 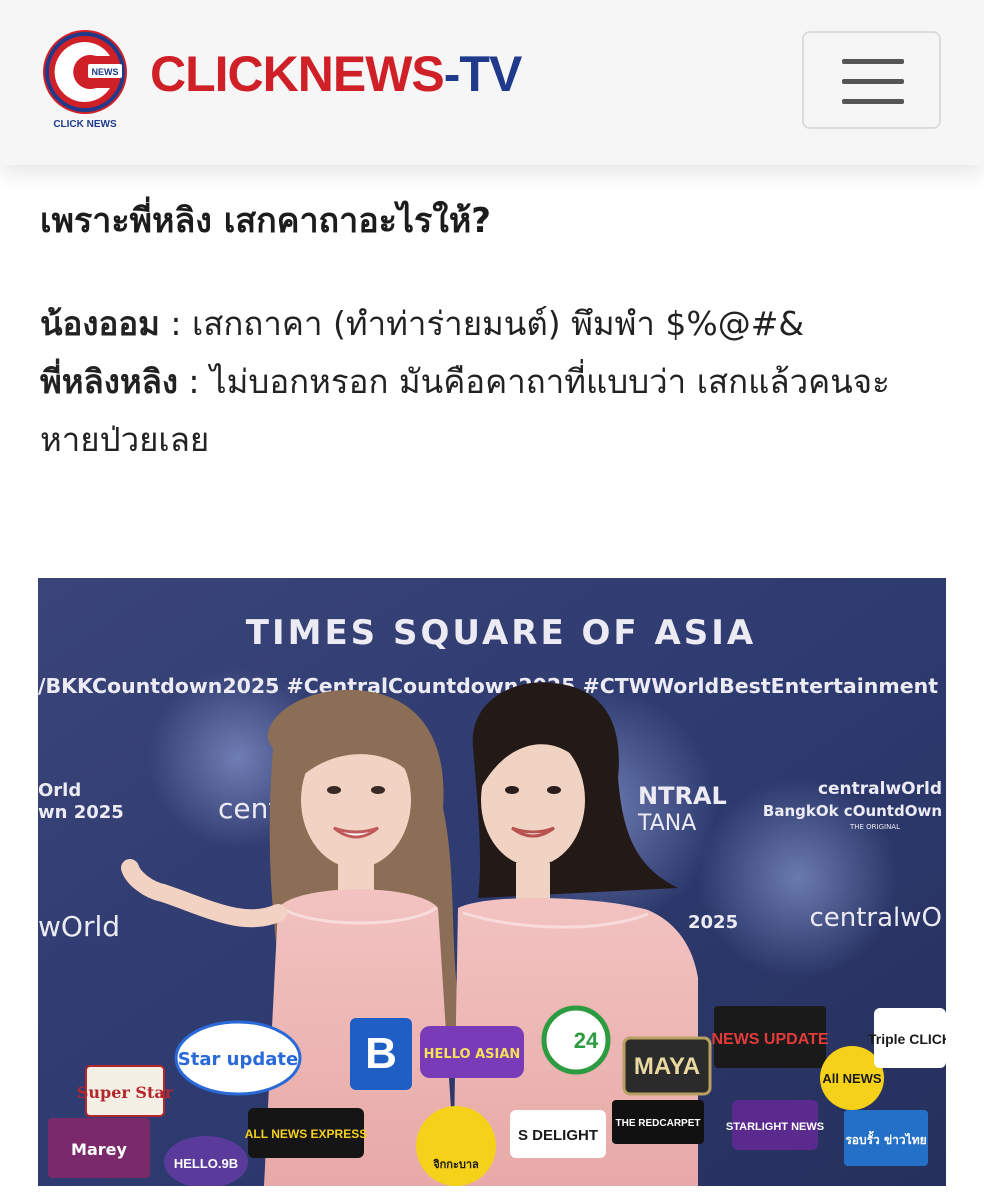 I want to click on dialogue-text: เสกถาคา (ทำท่าร่ายมนต์) พึมพำ $%@#&, so click(x=498, y=323).